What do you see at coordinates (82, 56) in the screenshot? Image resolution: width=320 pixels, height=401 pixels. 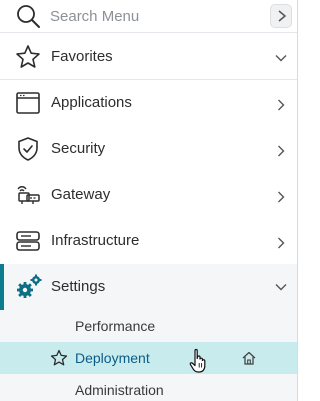 I see `favorites-label: Favorites` at bounding box center [82, 56].